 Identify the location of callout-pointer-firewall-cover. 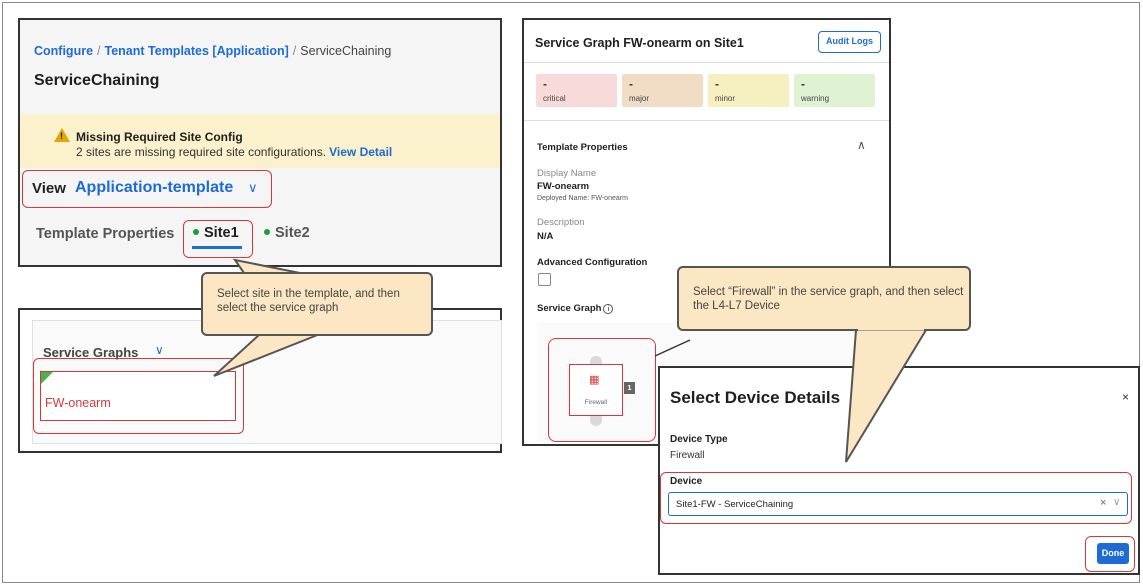
(891, 329).